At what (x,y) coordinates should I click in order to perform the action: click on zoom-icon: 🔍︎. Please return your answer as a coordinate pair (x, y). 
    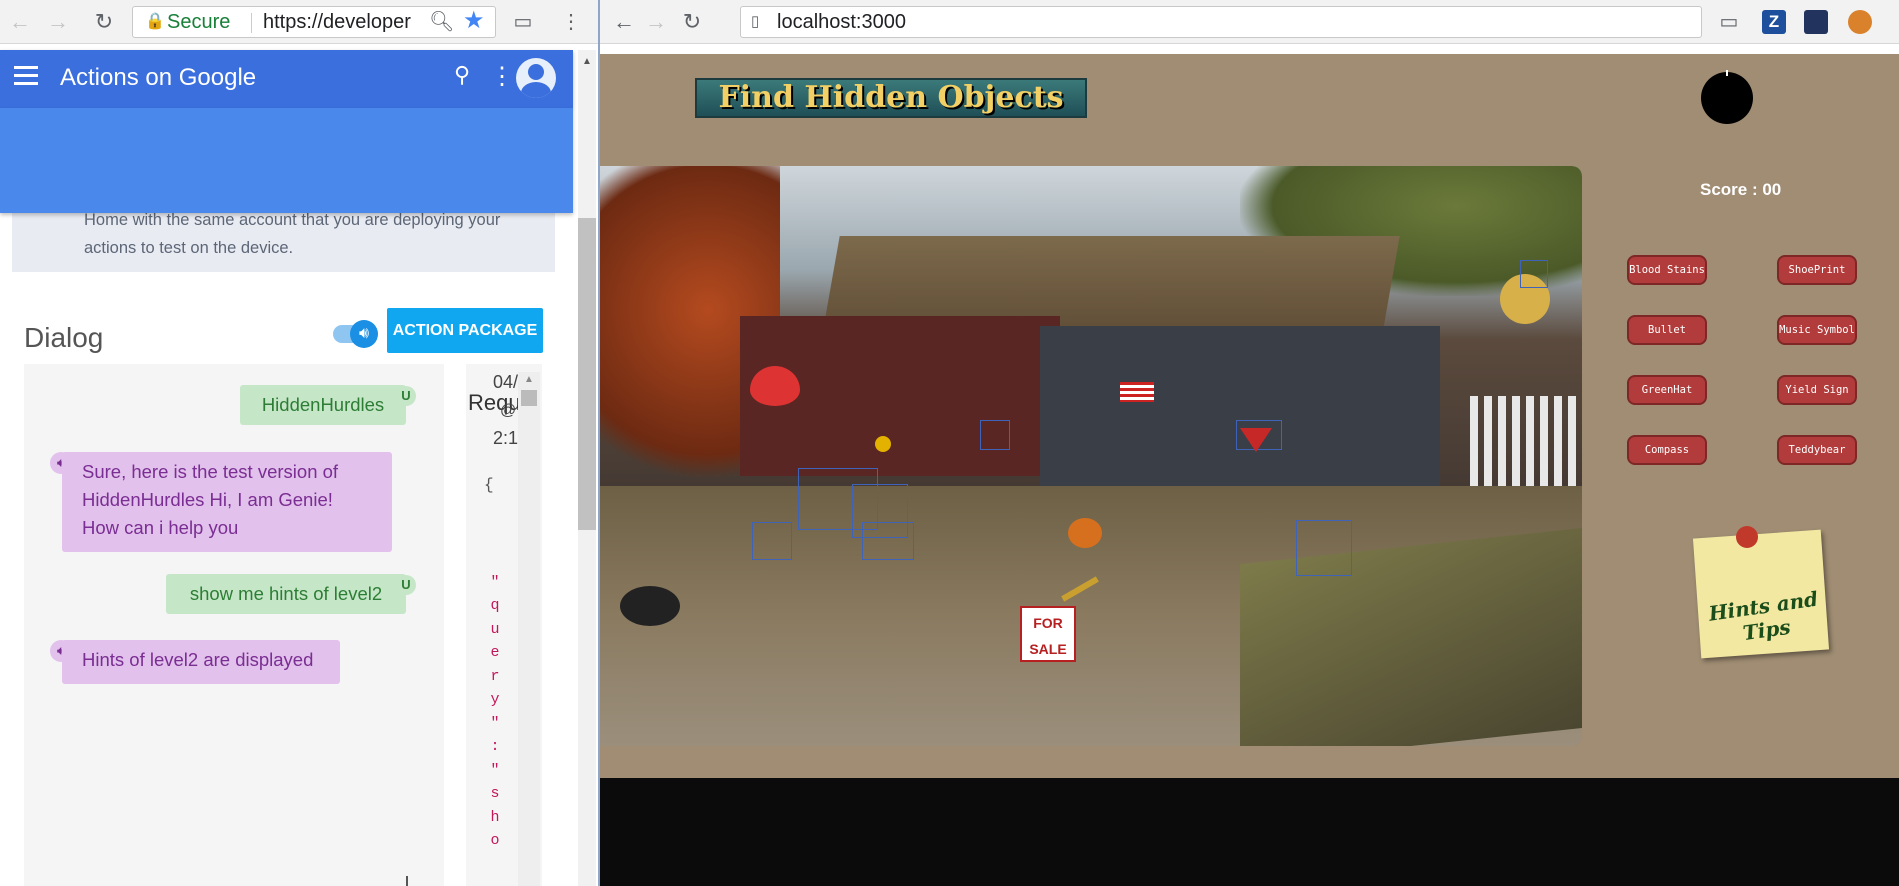
    Looking at the image, I should click on (441, 22).